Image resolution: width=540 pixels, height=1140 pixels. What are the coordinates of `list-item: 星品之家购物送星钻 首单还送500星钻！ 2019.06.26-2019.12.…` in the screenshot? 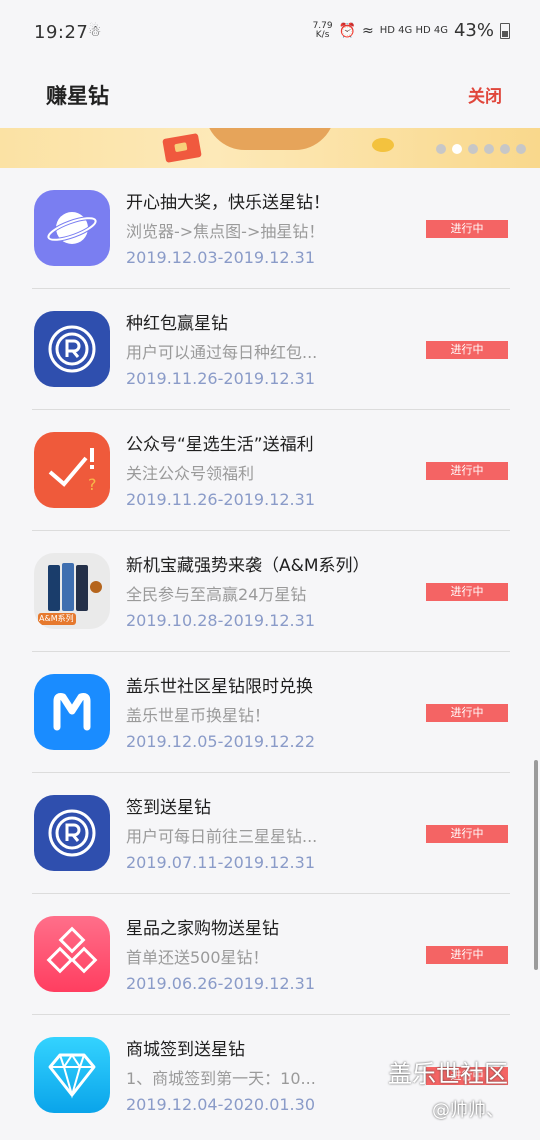 It's located at (270, 954).